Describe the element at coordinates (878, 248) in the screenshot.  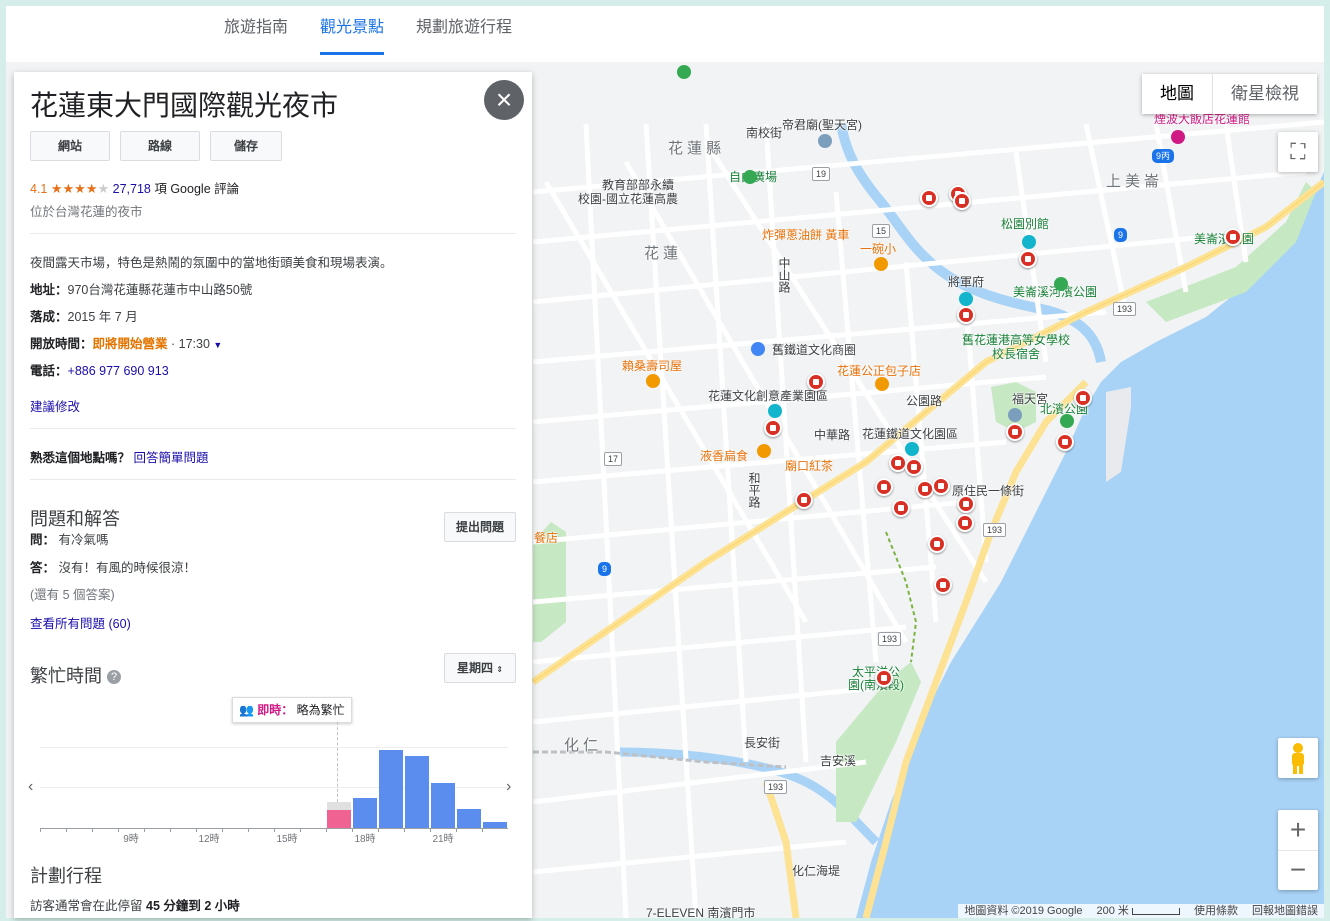
I see `poi-label: 一碗小` at that location.